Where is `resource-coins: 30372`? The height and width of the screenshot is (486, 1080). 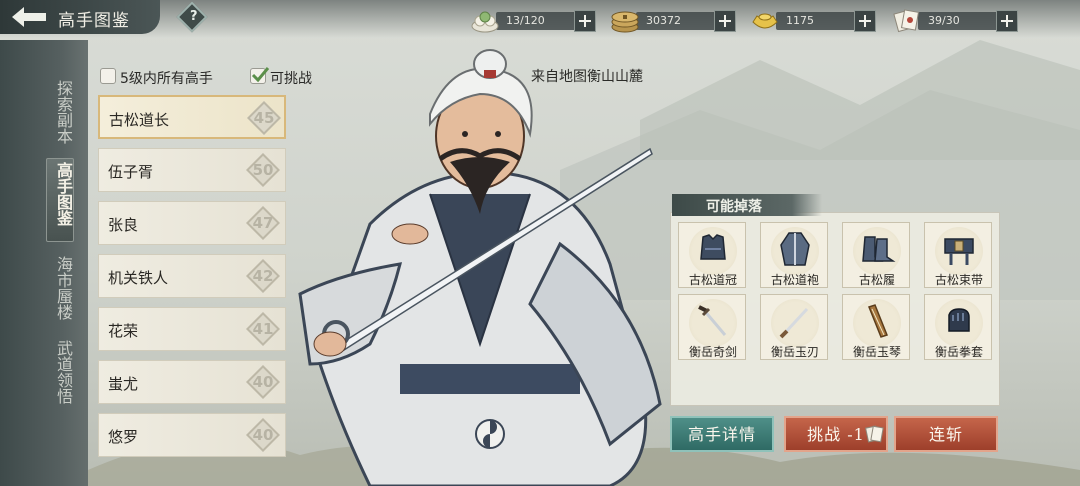 resource-coins: 30372 is located at coordinates (675, 21).